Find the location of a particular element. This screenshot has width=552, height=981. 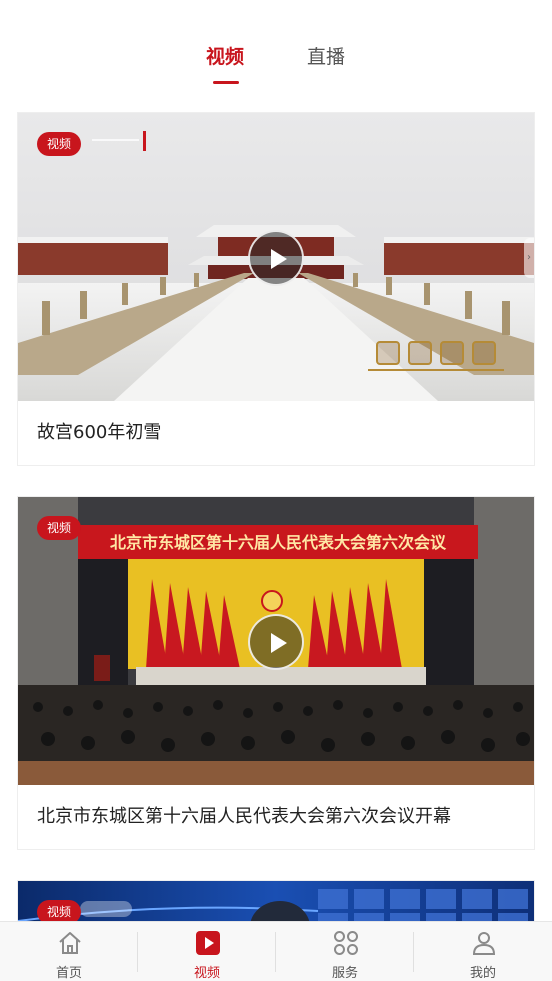

nav-services: 服务 is located at coordinates (345, 951).